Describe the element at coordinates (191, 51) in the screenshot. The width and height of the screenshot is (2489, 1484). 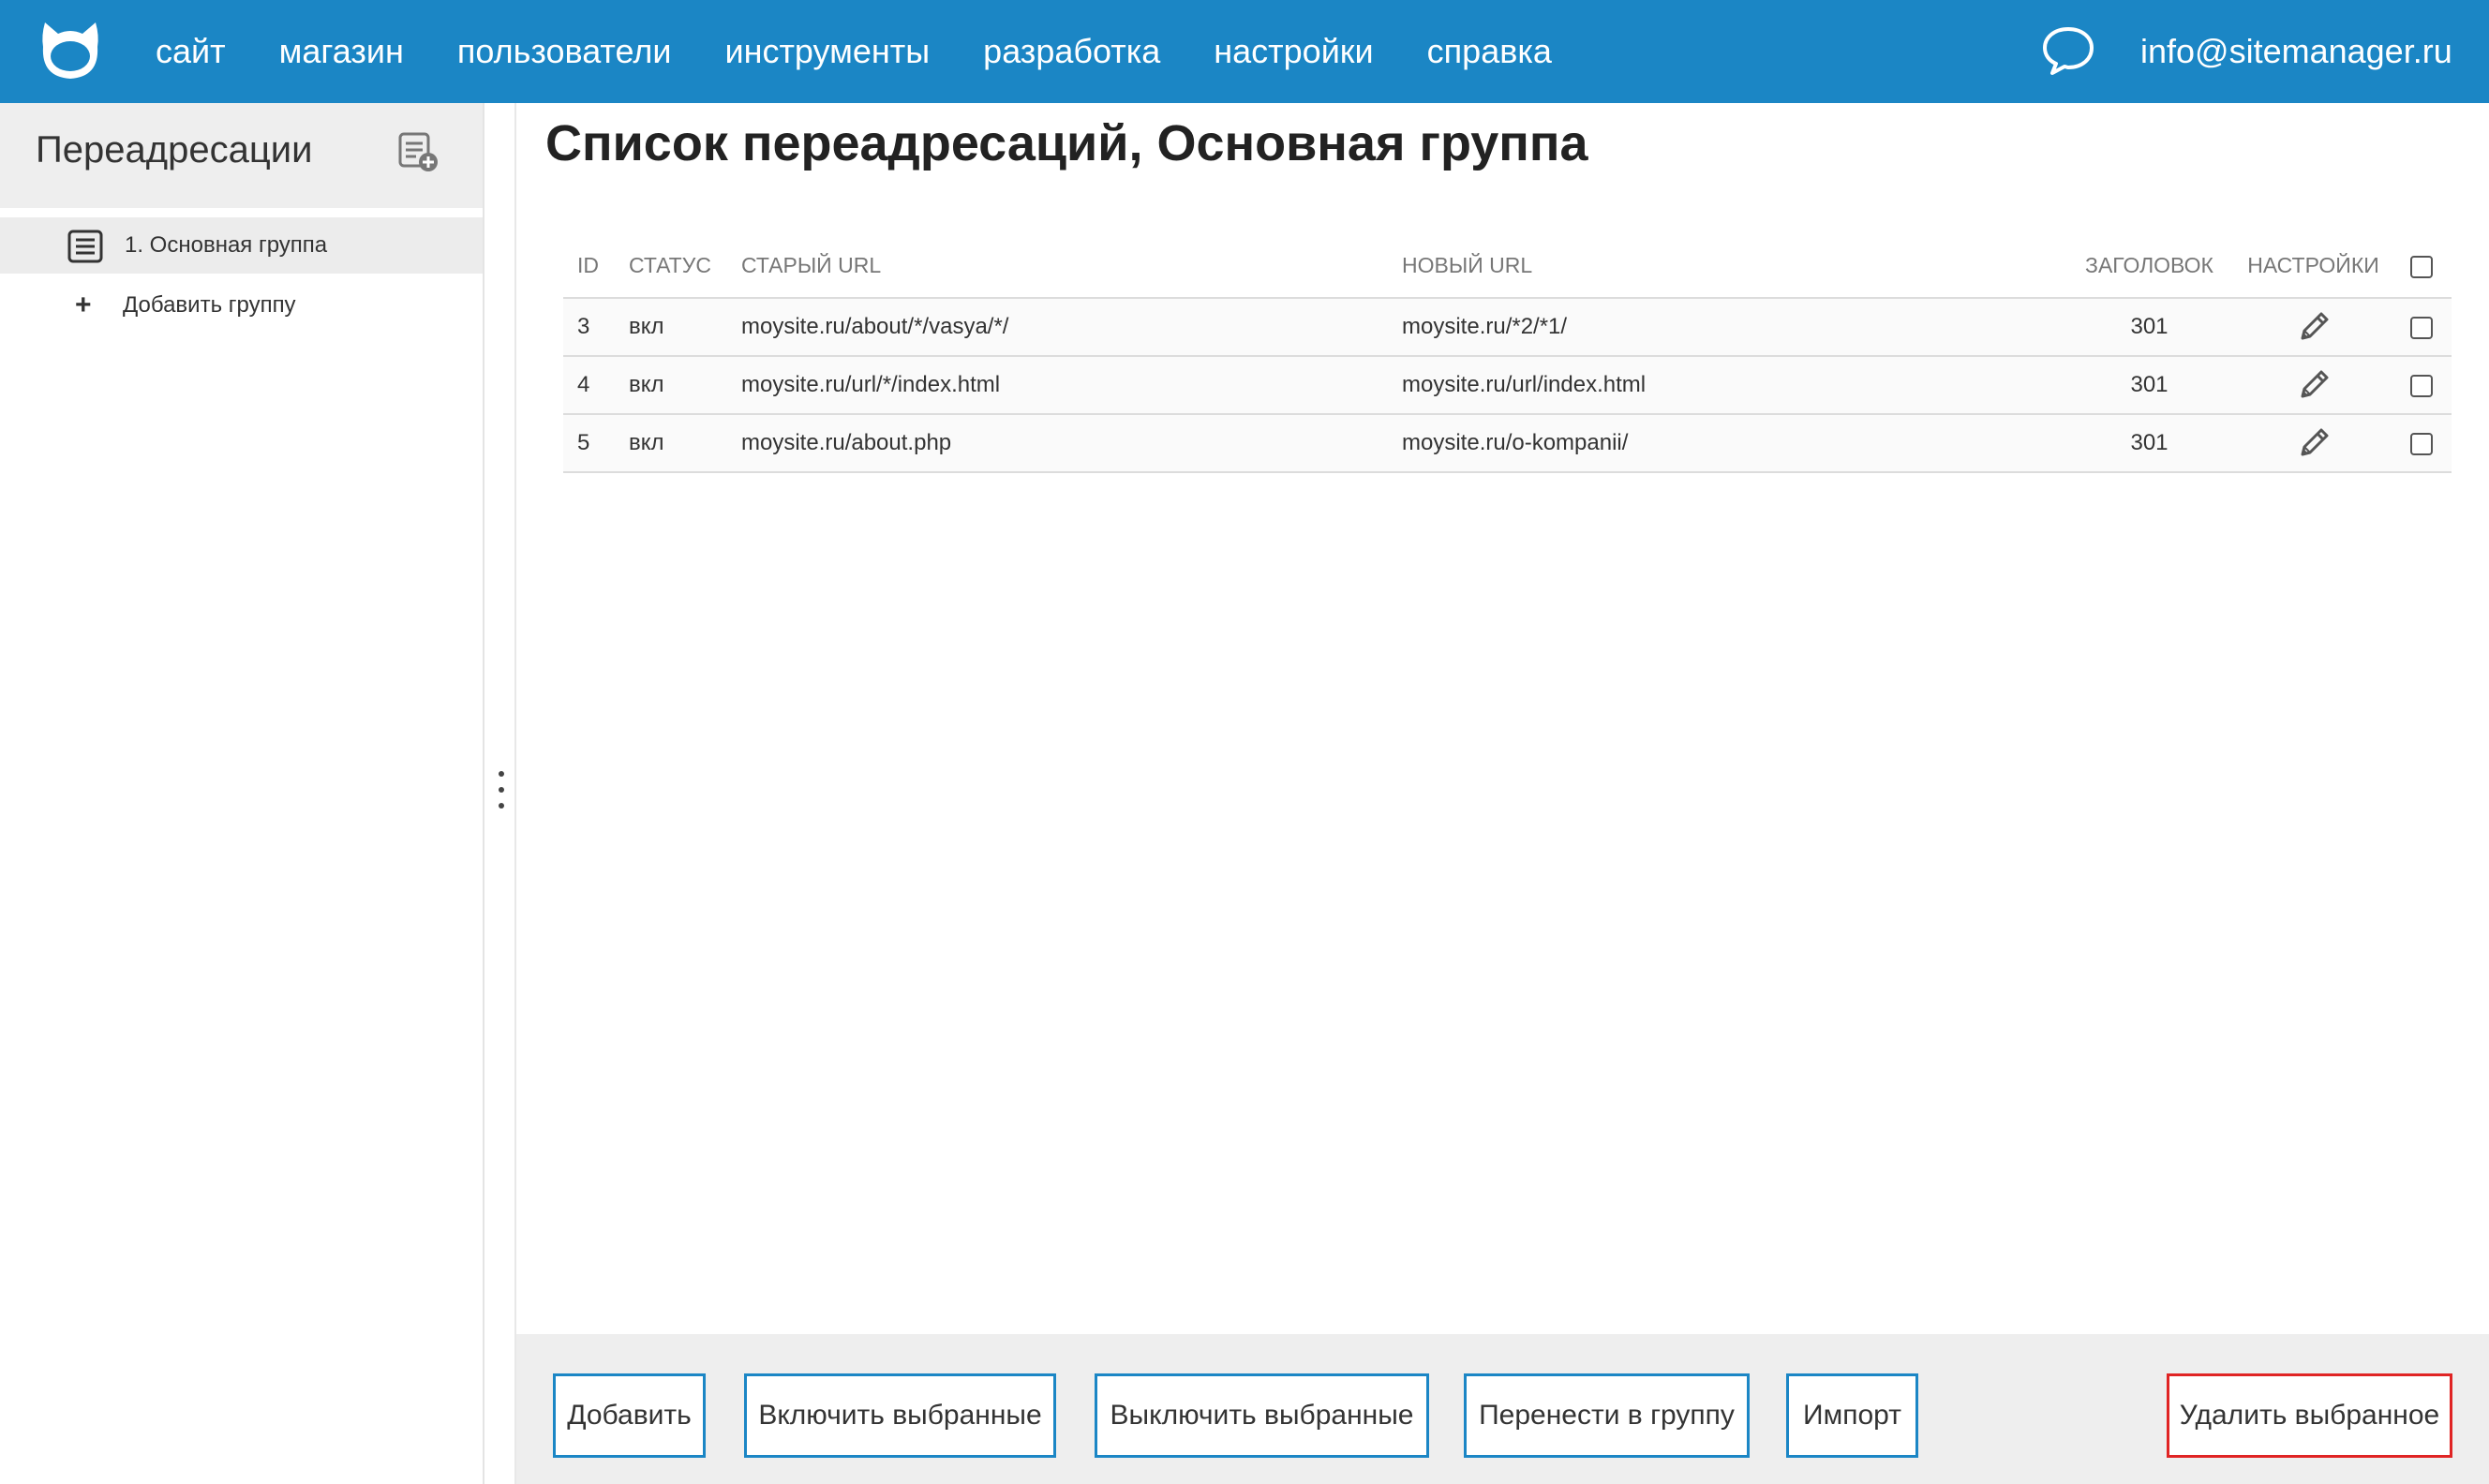
I see `nav-item-site: сайт` at that location.